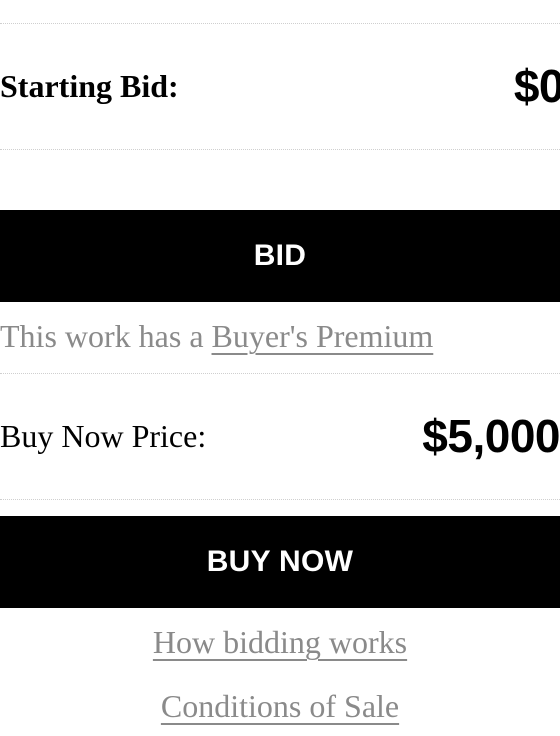  I want to click on bid-button: BID, so click(280, 256).